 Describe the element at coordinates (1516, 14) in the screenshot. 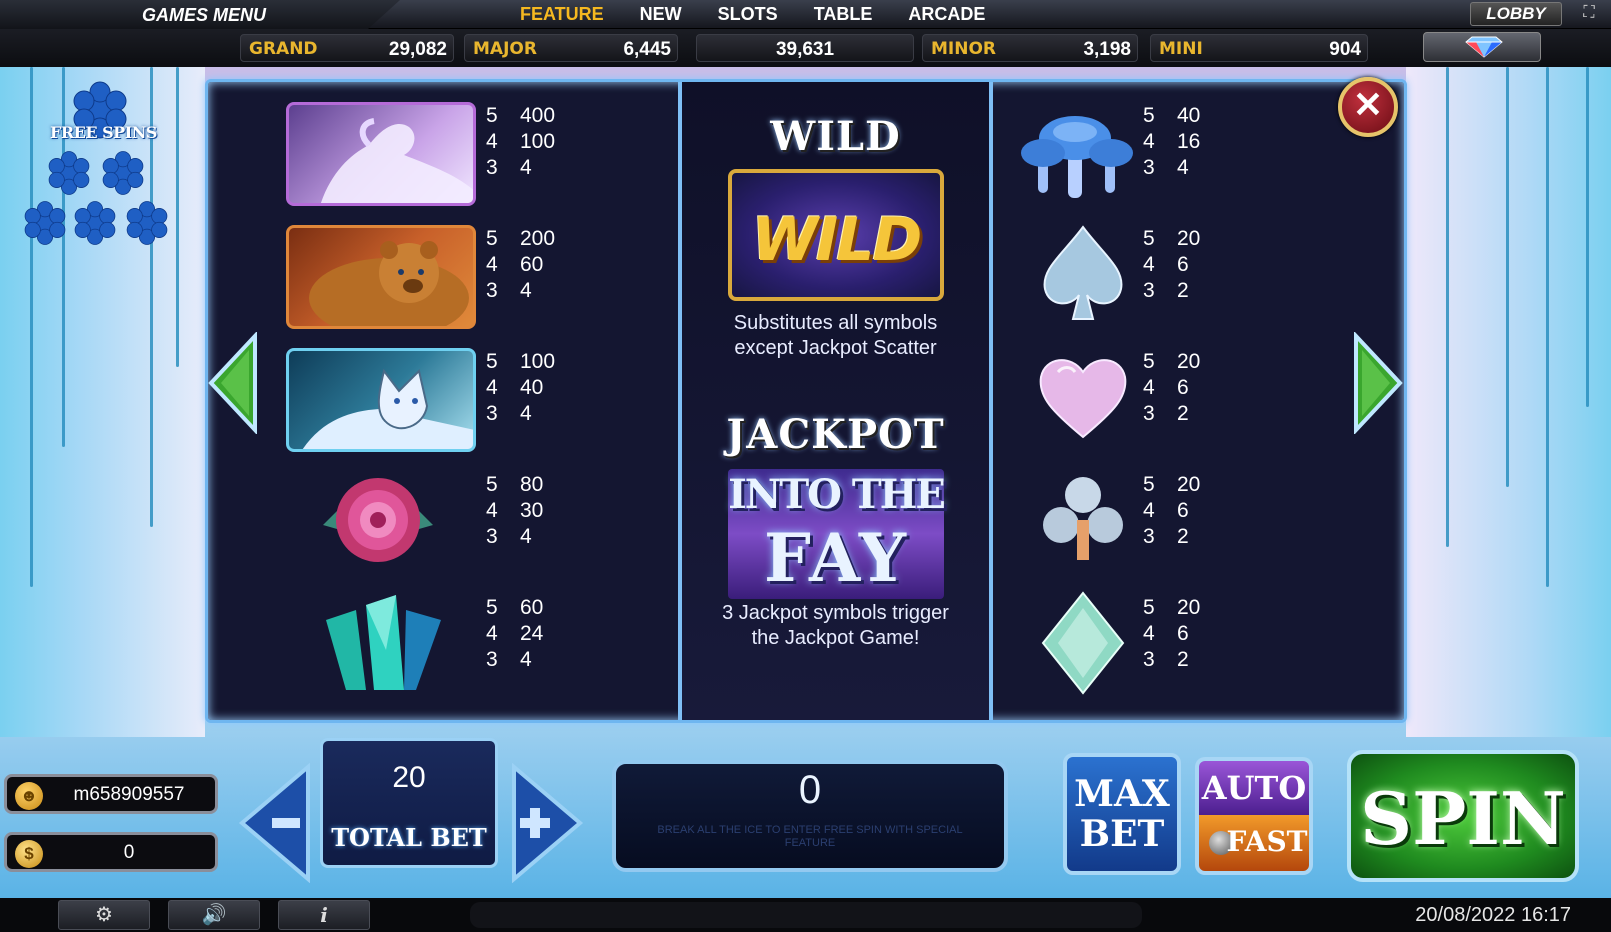

I see `lobby-button: LOBBY` at that location.